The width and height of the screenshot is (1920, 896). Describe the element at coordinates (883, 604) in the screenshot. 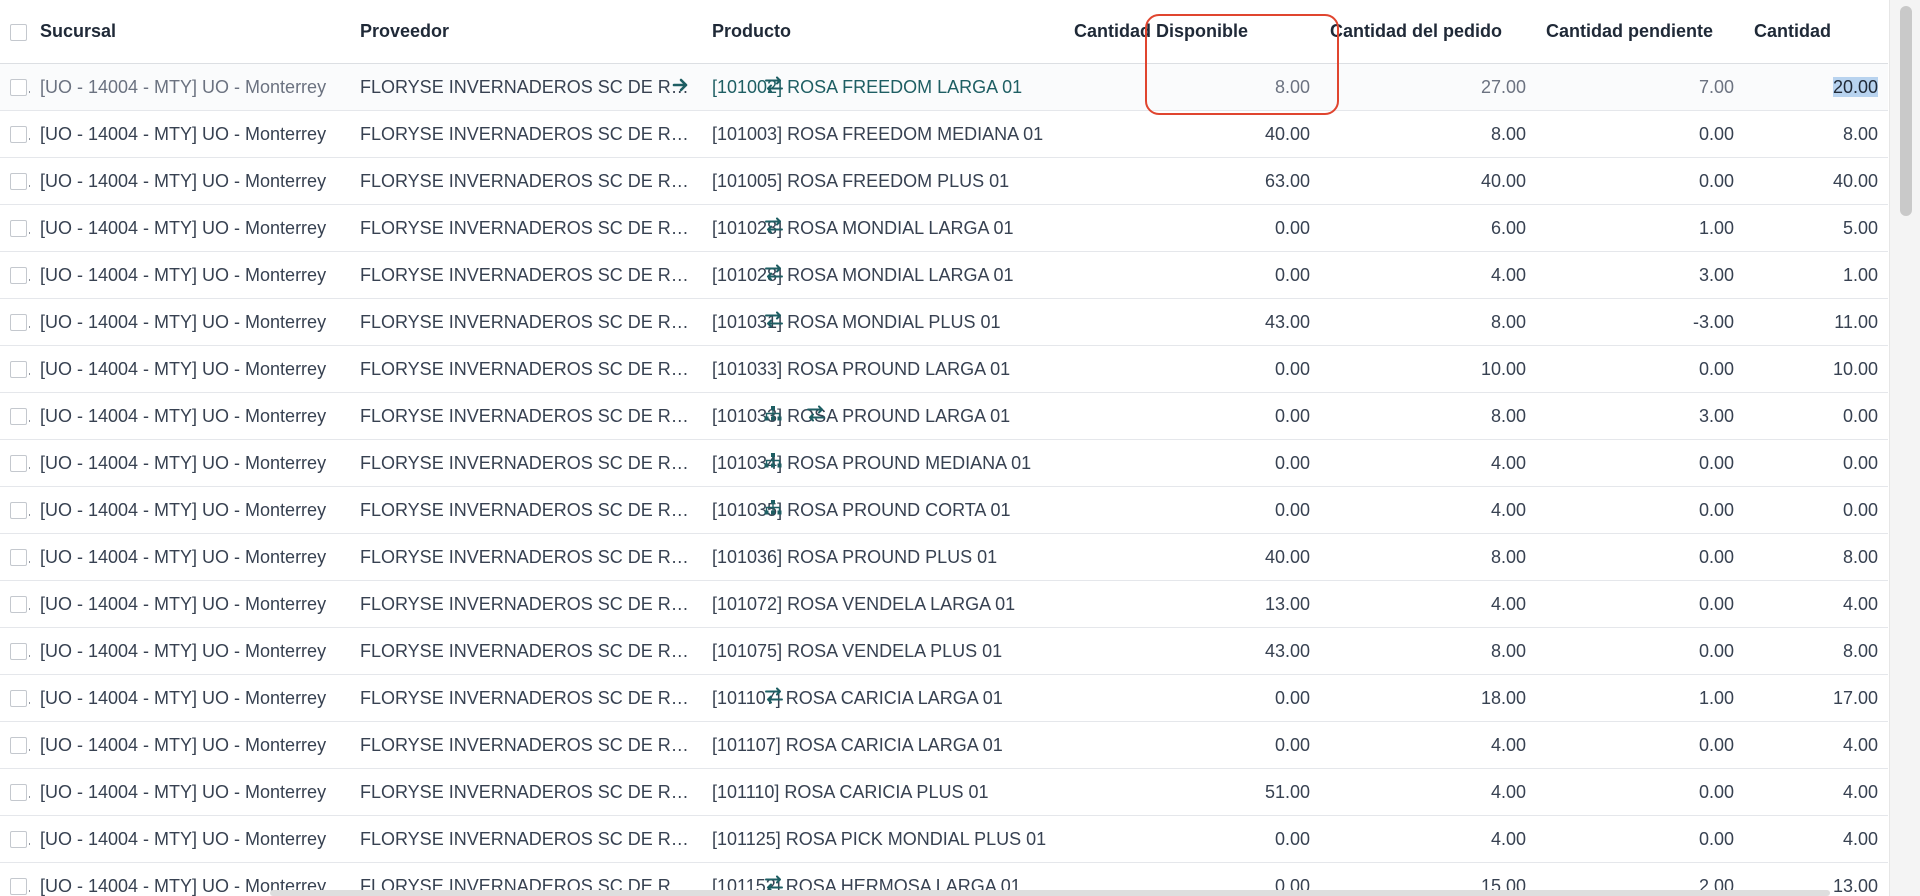

I see `cell-producto: [101072] ROSA VENDELA LARGA 01` at that location.